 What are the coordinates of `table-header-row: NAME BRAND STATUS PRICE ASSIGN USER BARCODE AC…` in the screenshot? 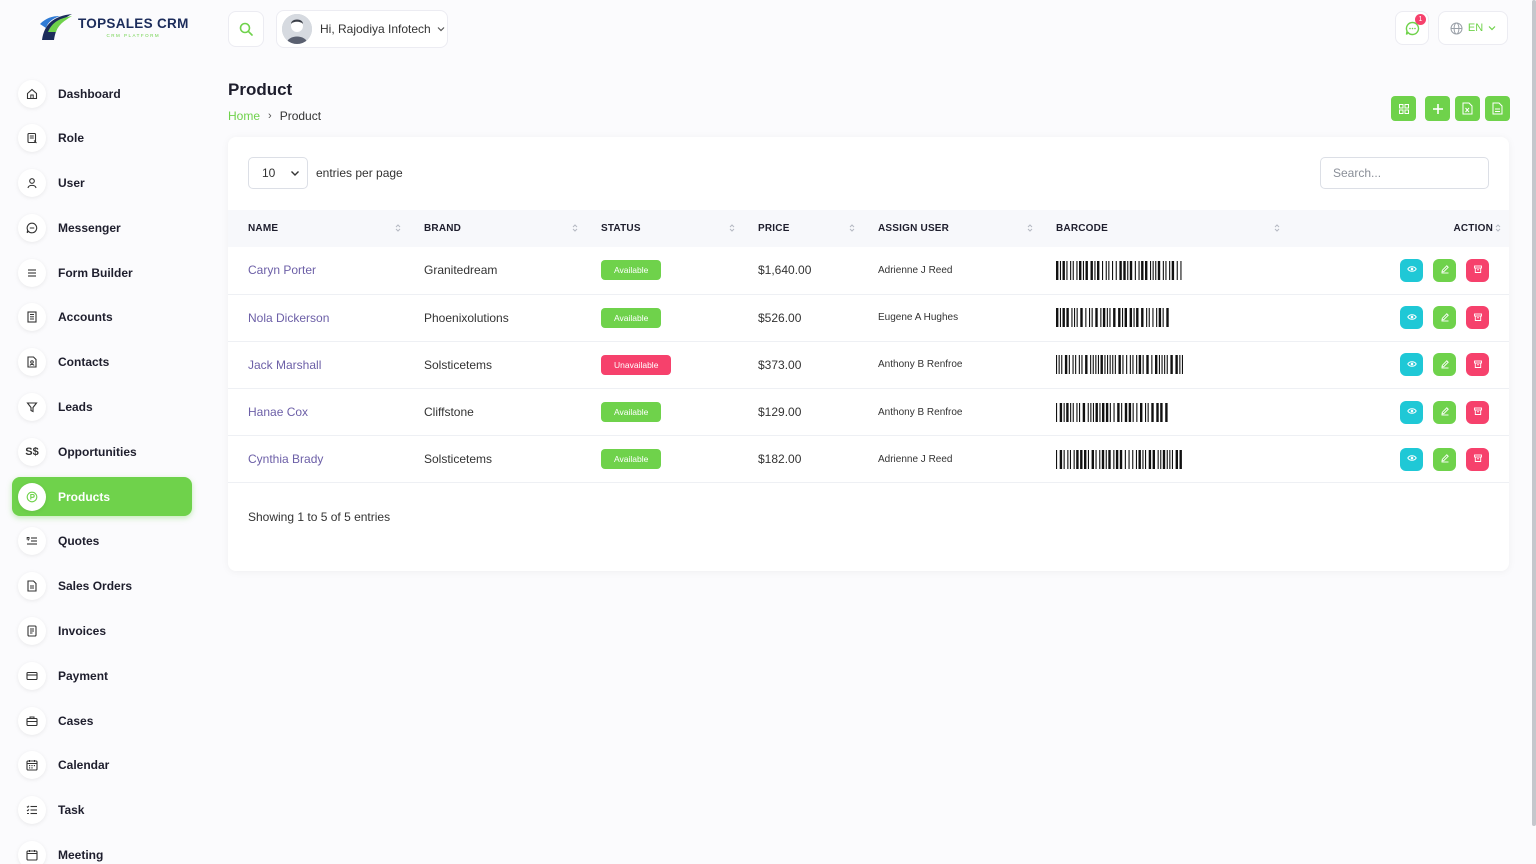 It's located at (868, 228).